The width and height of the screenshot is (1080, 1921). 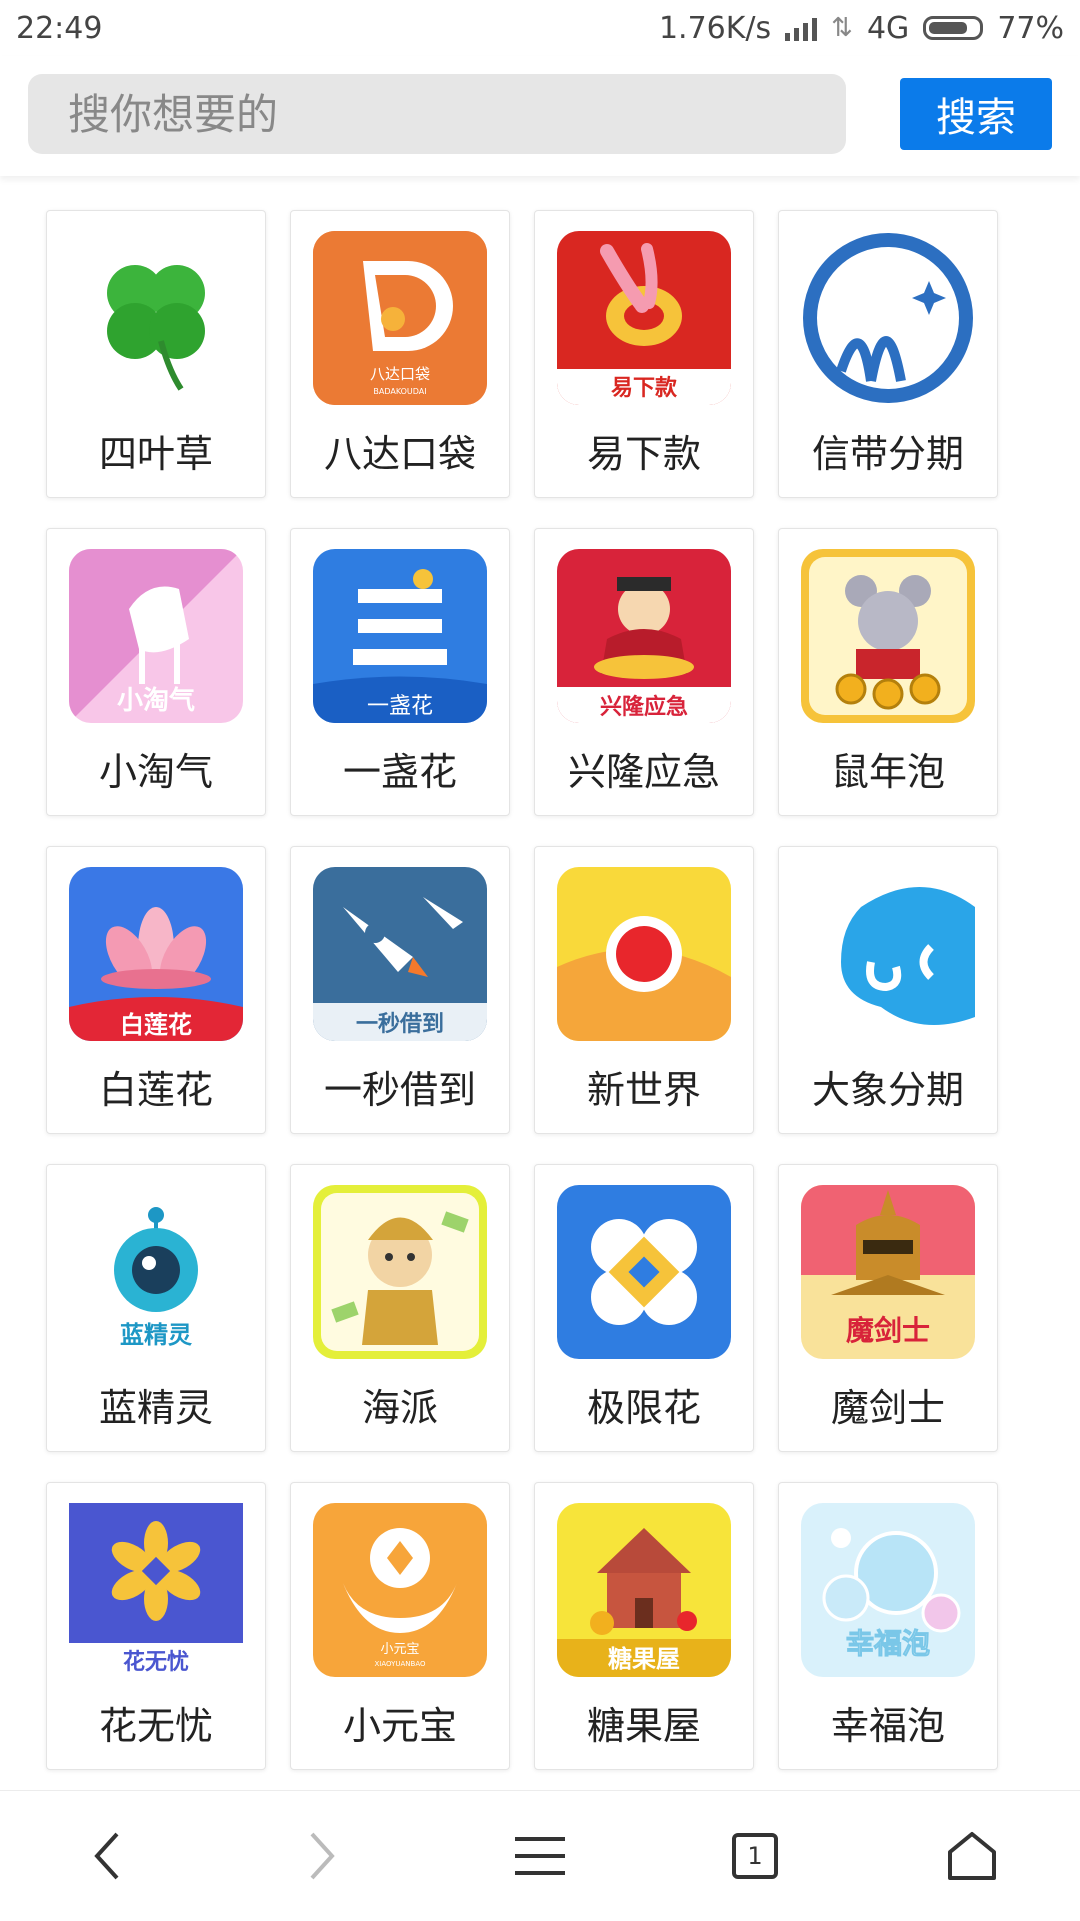 I want to click on app-name: 兴隆应急, so click(x=643, y=772).